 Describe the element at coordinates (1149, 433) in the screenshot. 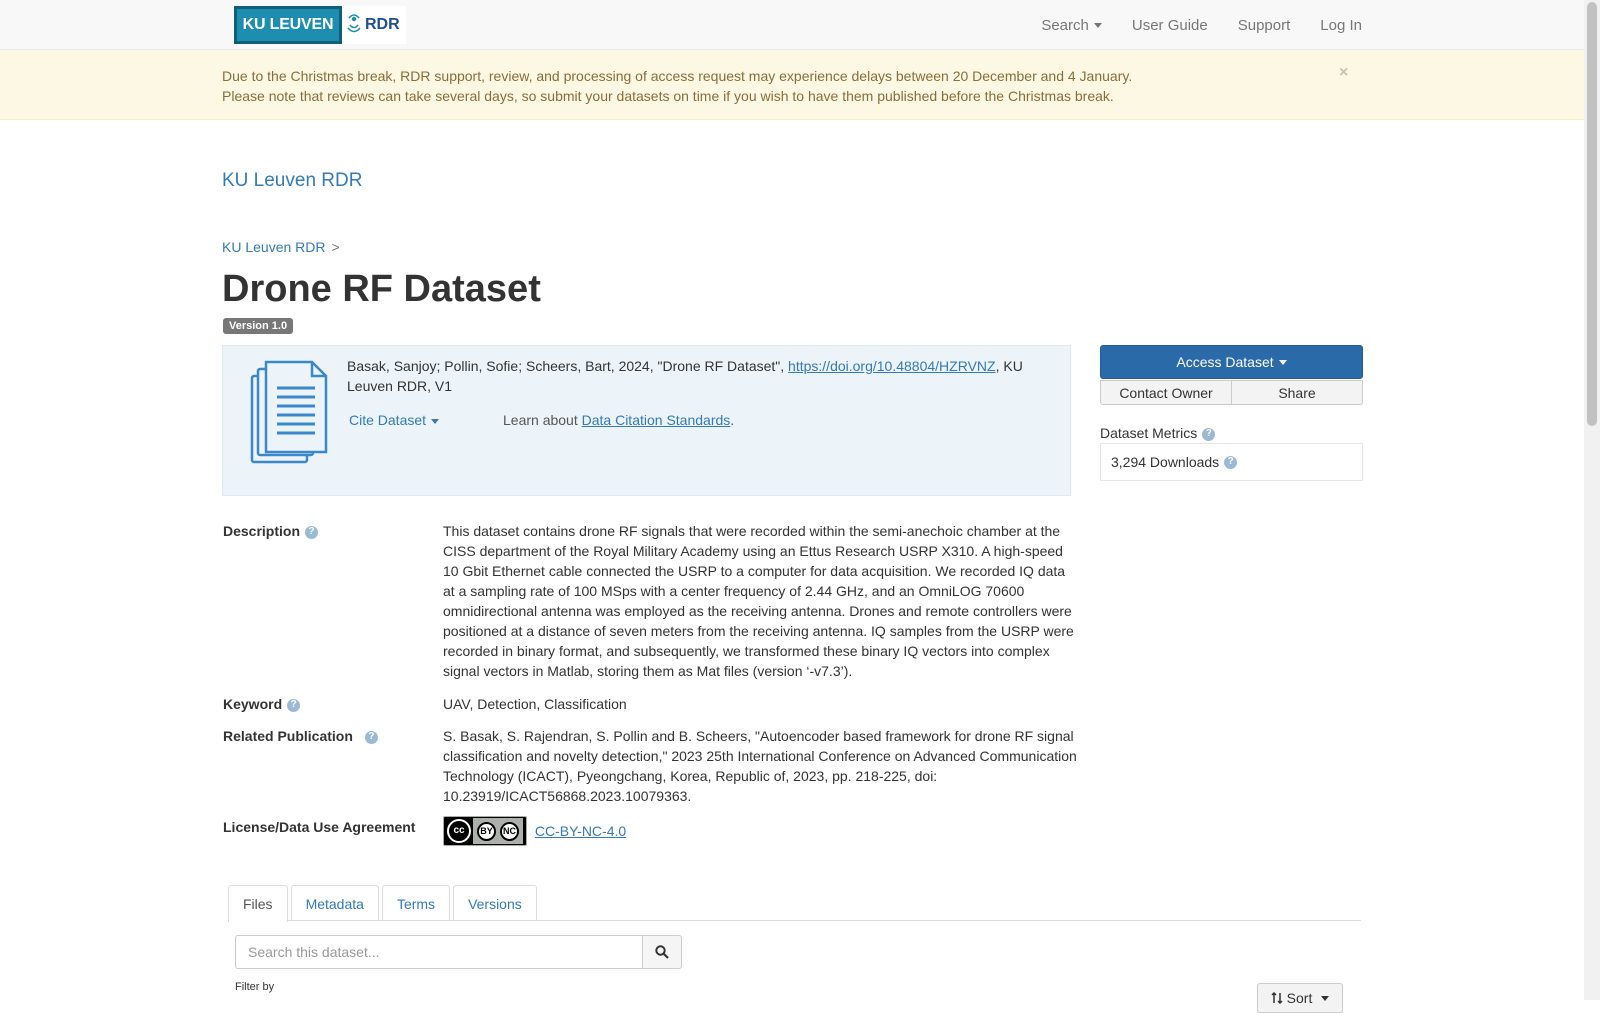

I see `metrics-title-label: Dataset Metrics` at that location.